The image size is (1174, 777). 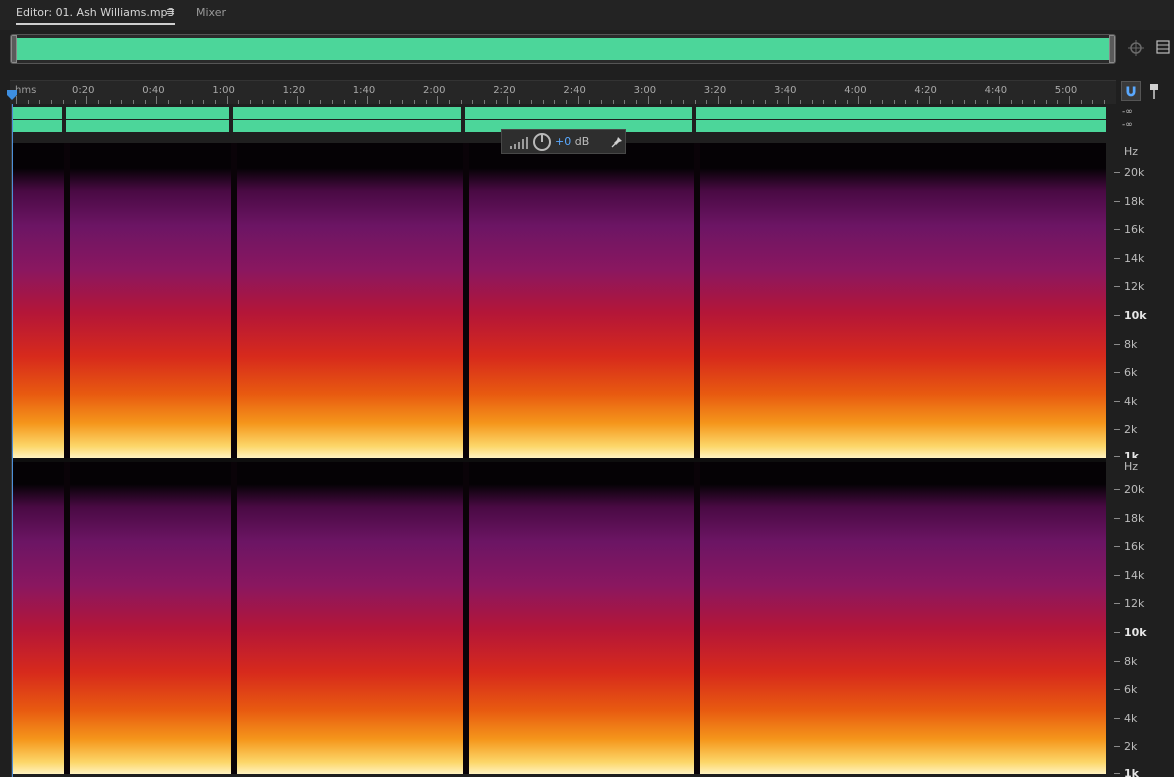 I want to click on volume-readout: +0 dB, so click(x=572, y=141).